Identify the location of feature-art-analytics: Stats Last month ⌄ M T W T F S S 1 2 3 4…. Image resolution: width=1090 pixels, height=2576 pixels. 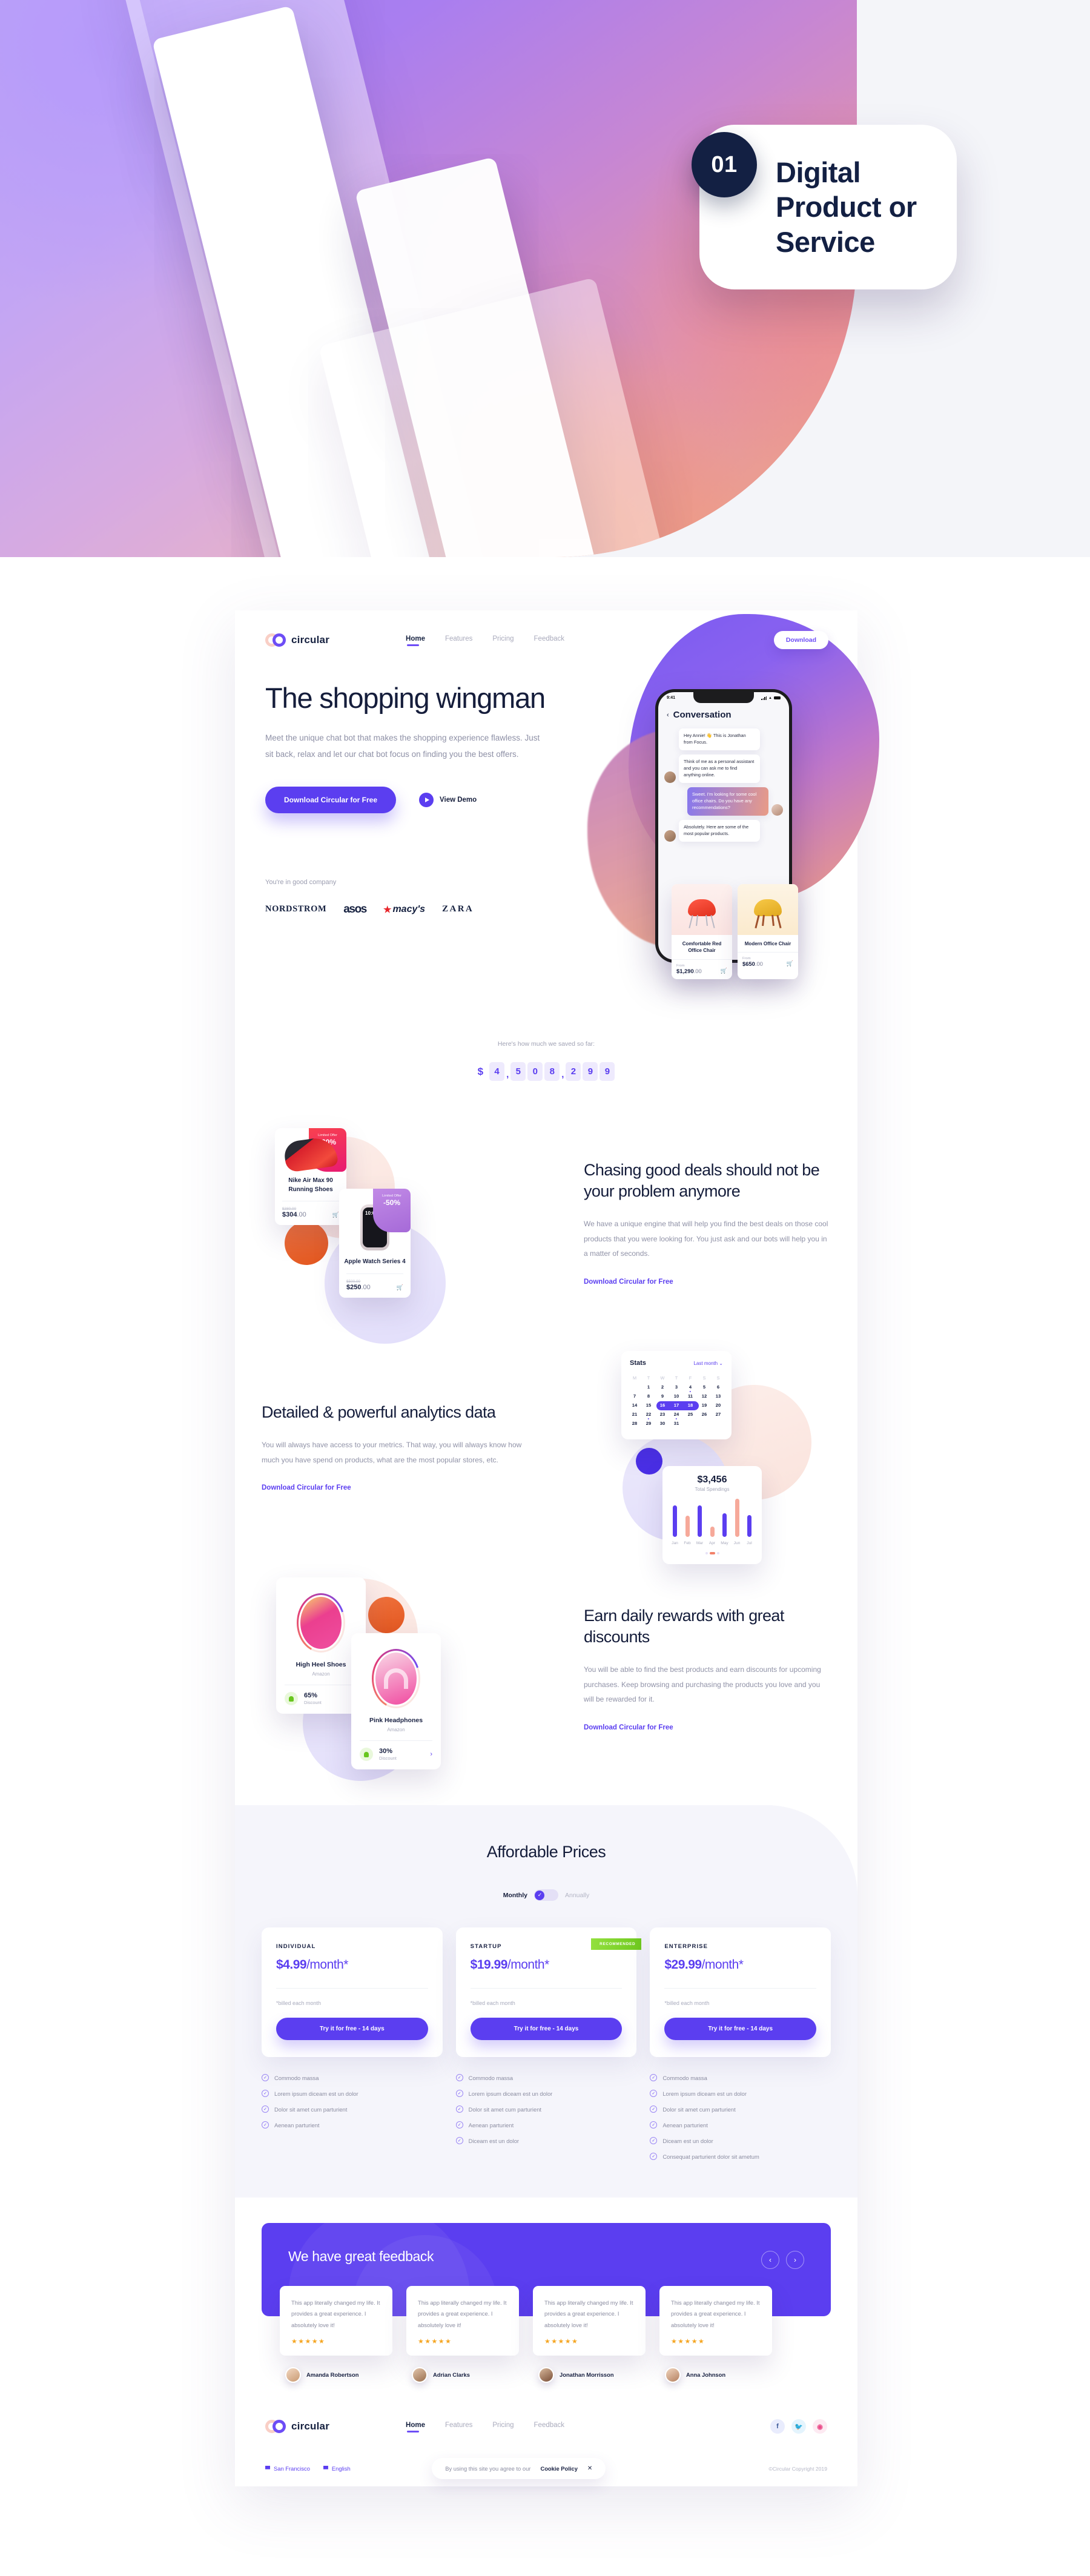
(694, 1455).